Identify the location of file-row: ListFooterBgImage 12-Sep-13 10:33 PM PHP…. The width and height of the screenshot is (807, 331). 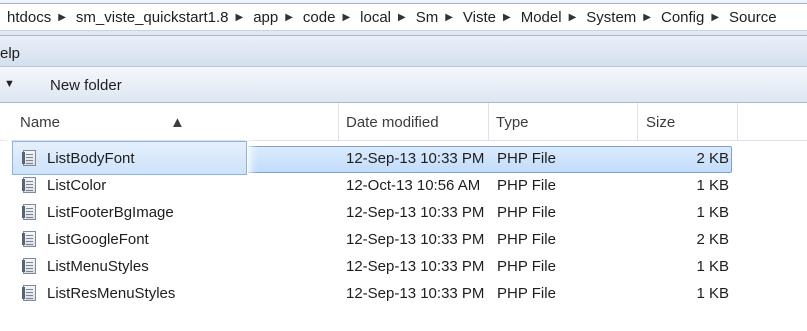
(403, 213).